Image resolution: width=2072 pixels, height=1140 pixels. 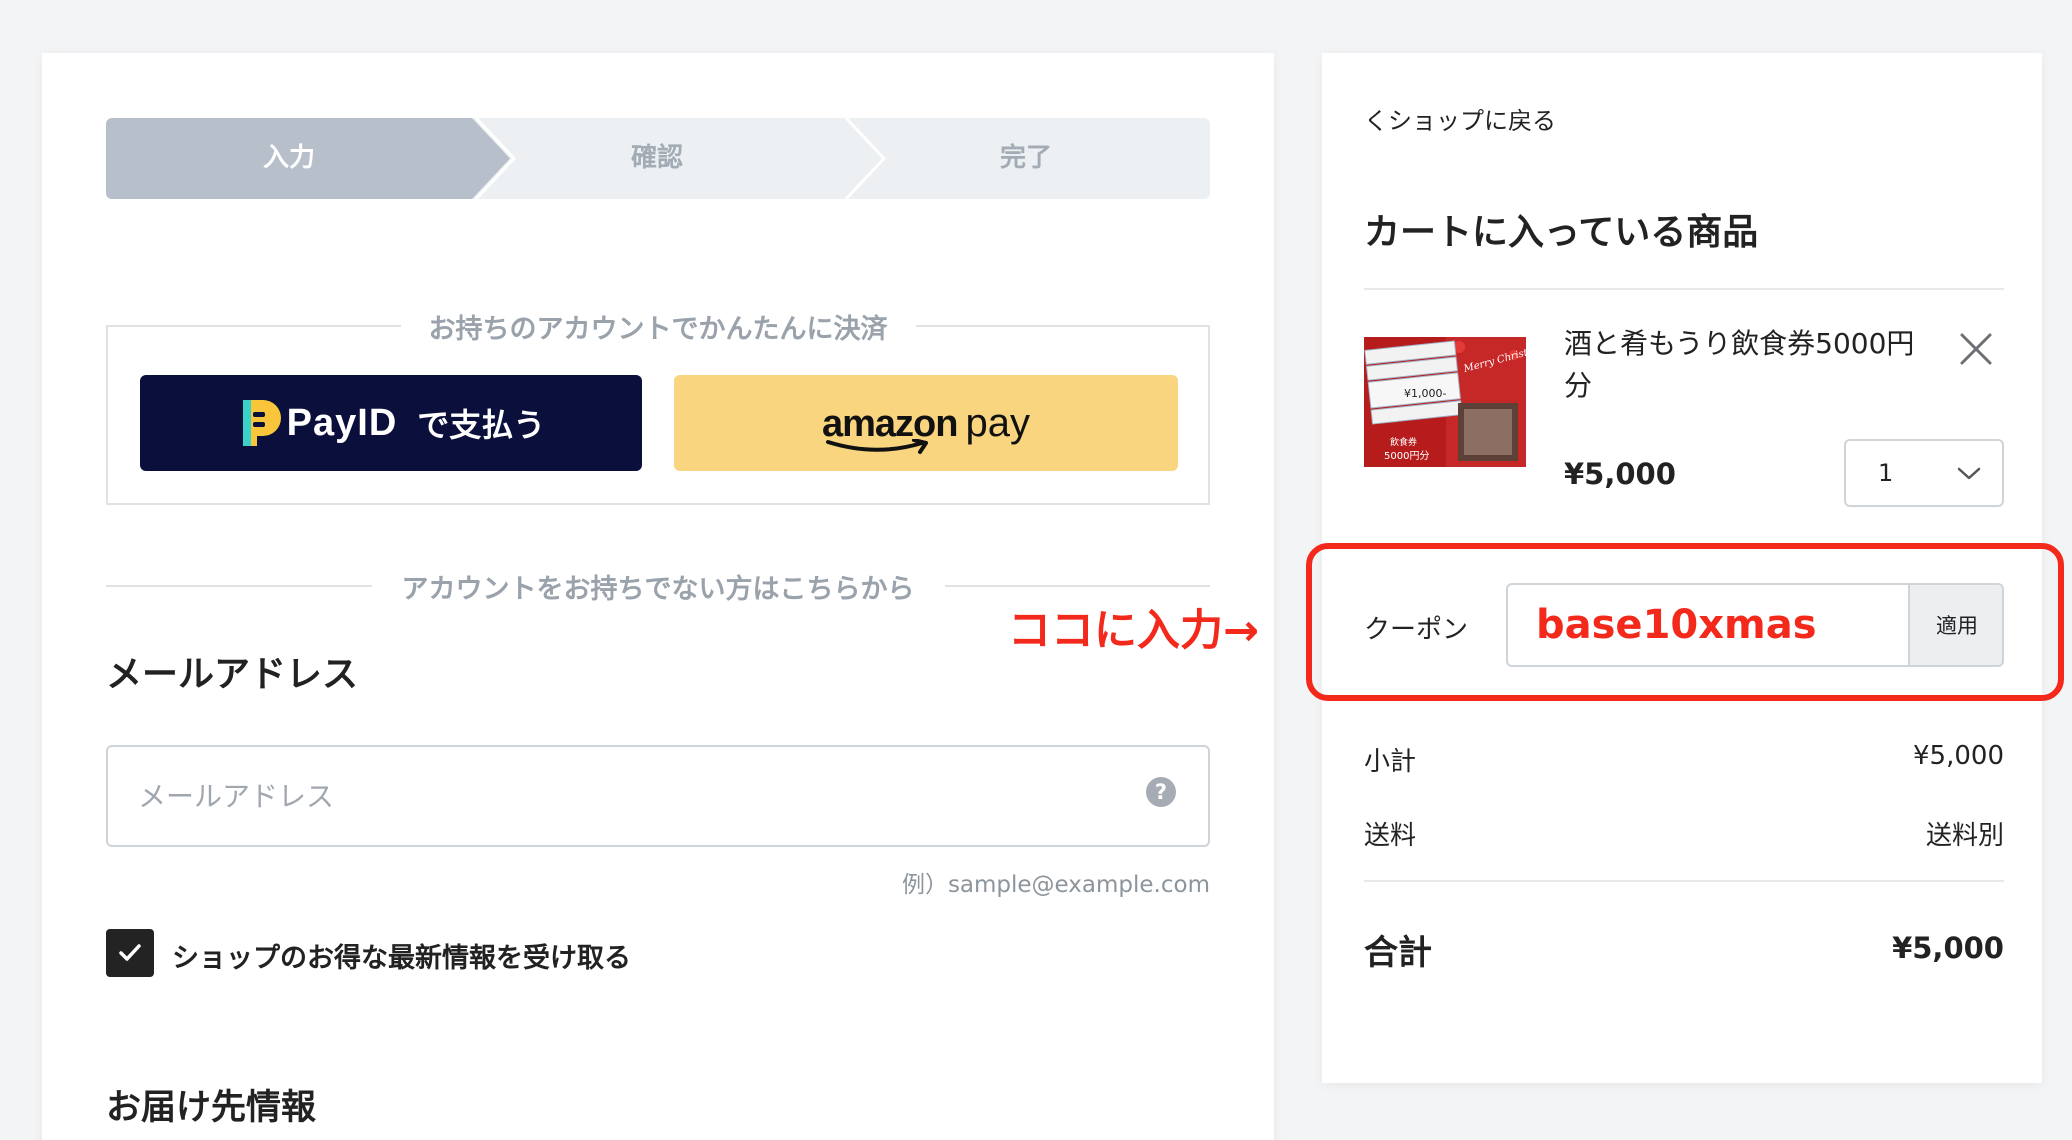 I want to click on amazon-pay-logo: amazon pay, so click(x=926, y=427).